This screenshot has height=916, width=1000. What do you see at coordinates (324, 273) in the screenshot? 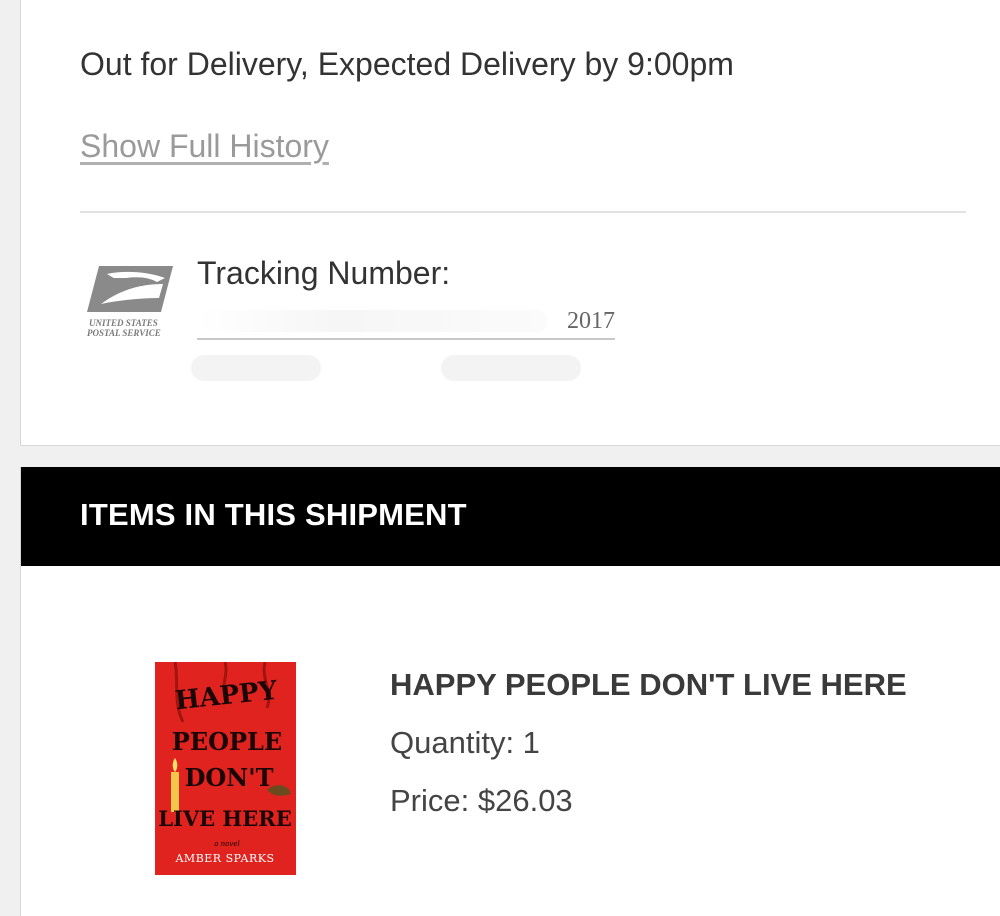
I see `tracking-number-label: Tracking Number:` at bounding box center [324, 273].